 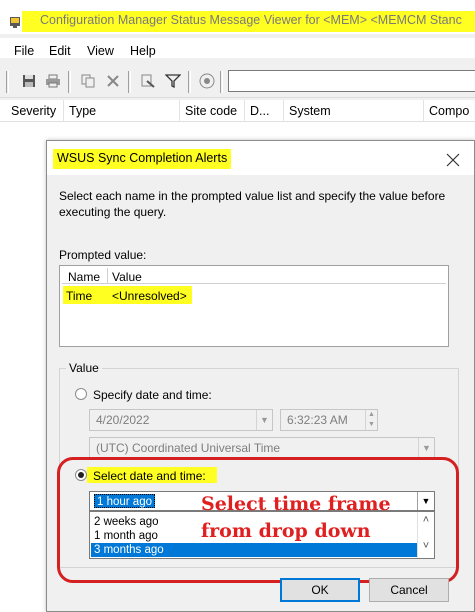 I want to click on dialog-title: WSUS Sync Completion Alerts, so click(x=142, y=158).